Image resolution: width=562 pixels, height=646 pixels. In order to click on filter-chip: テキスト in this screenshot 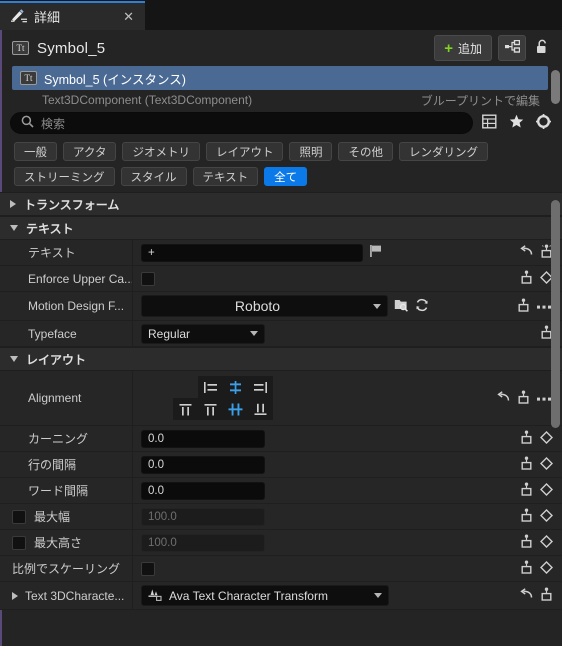, I will do `click(225, 176)`.